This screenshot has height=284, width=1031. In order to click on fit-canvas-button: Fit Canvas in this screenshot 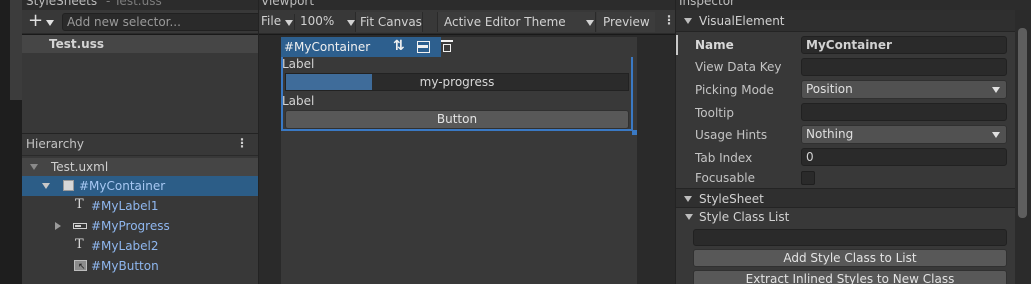, I will do `click(389, 22)`.